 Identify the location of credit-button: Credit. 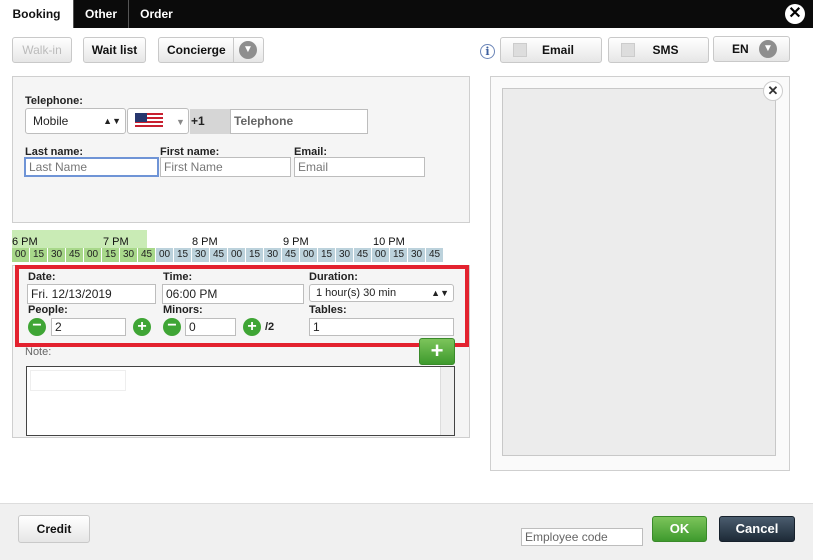
(54, 529).